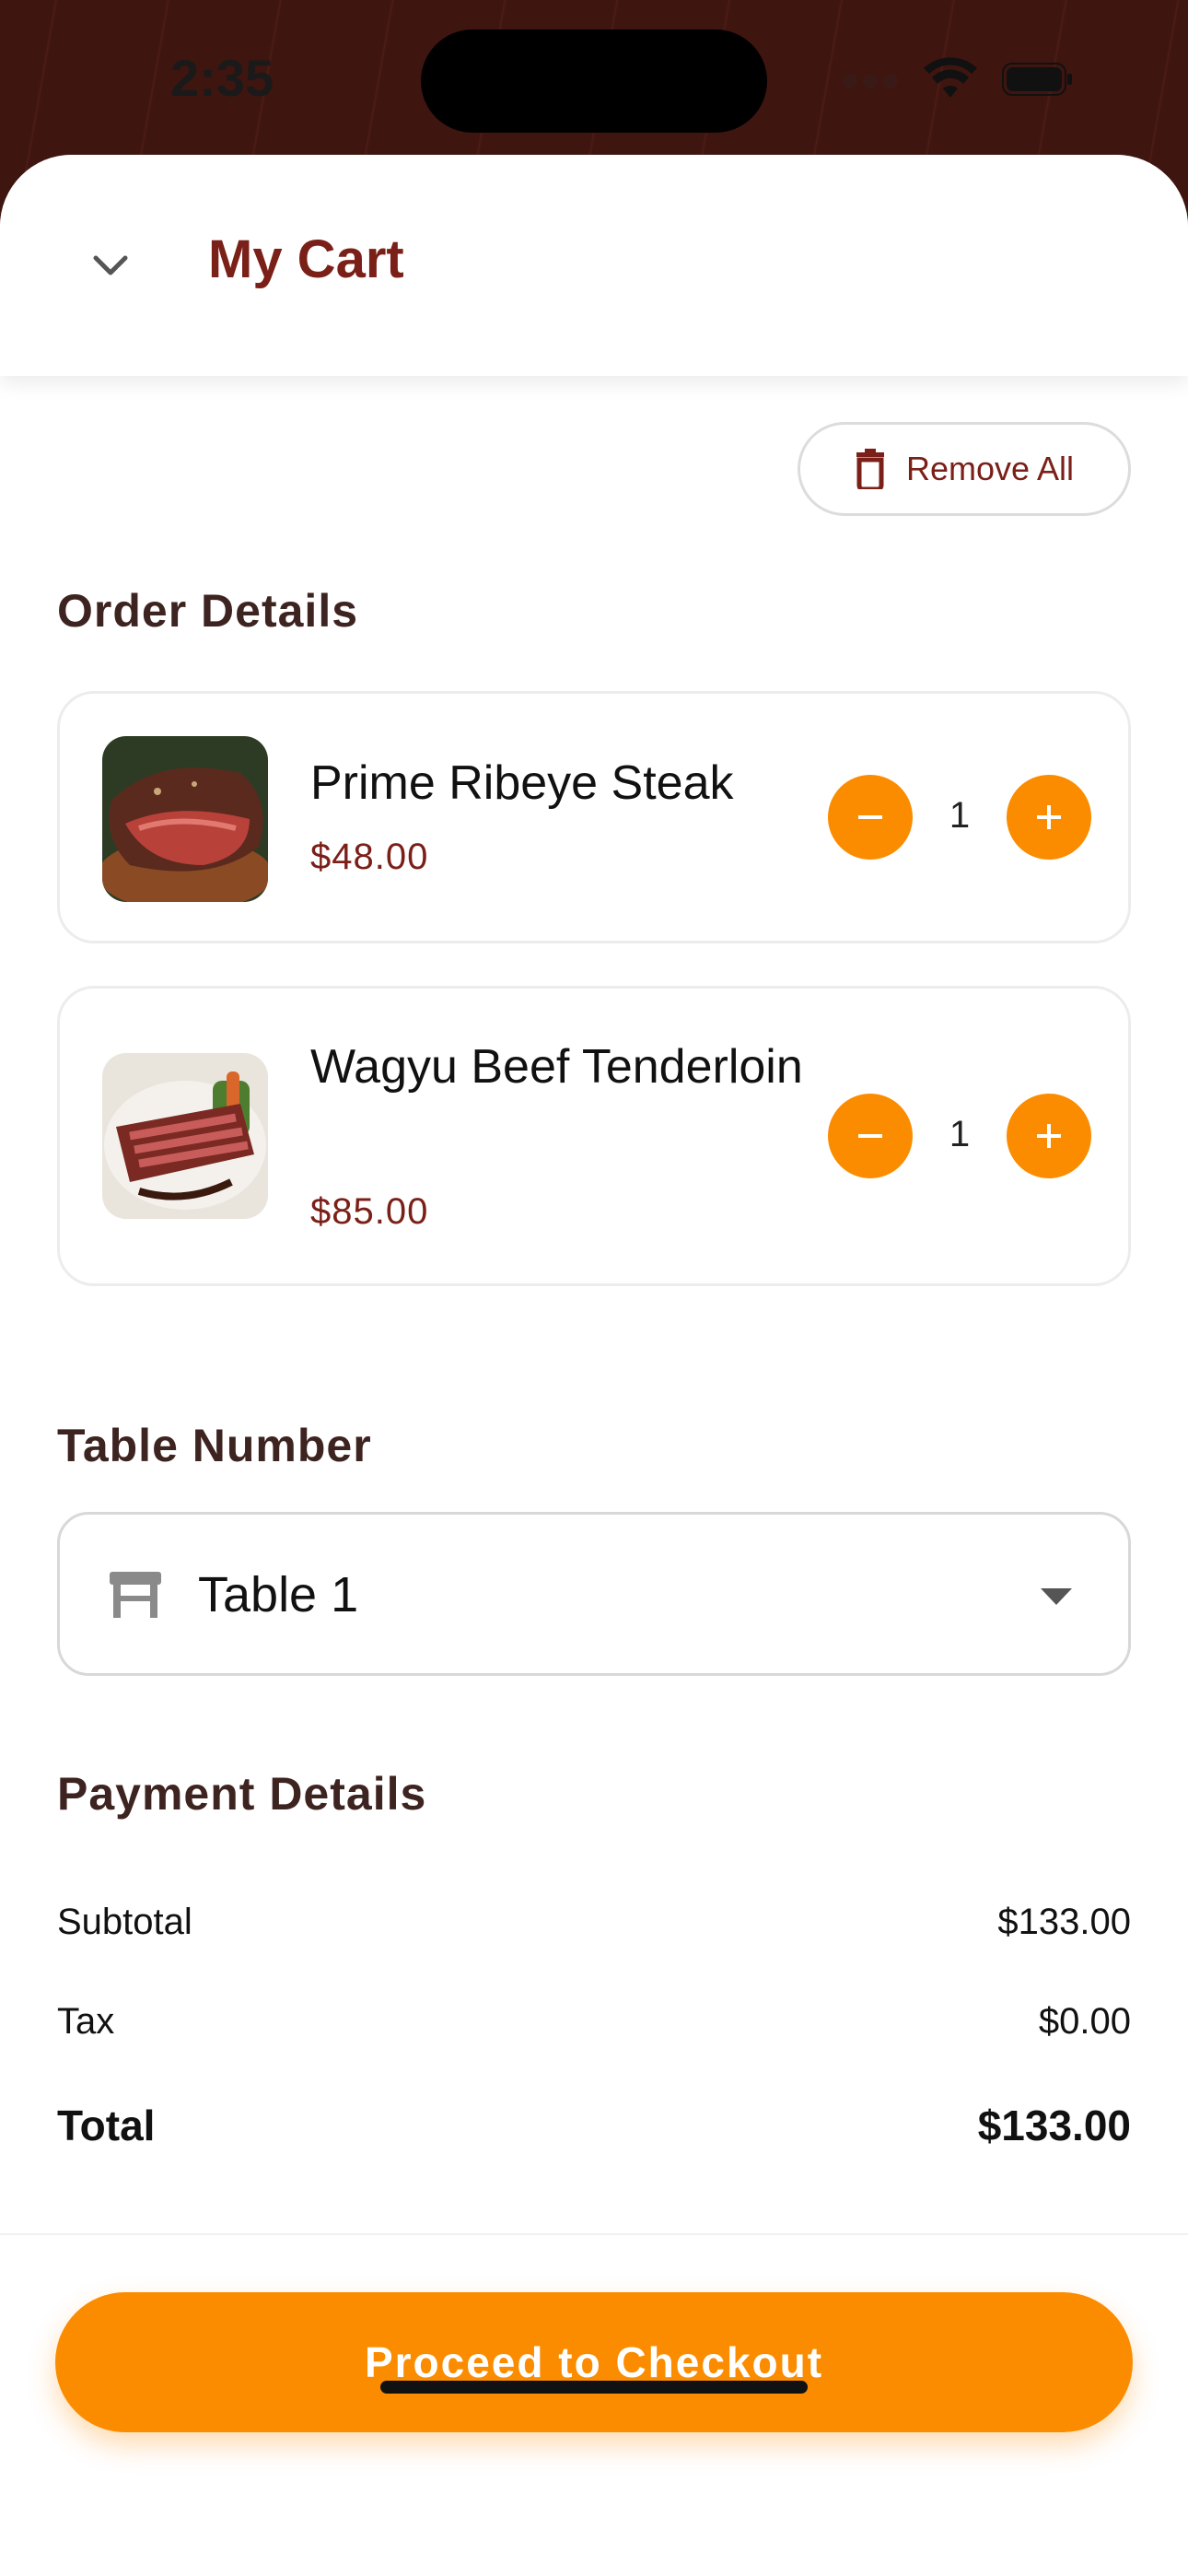 The image size is (1188, 2576). Describe the element at coordinates (135, 1595) in the screenshot. I see `table-icon` at that location.